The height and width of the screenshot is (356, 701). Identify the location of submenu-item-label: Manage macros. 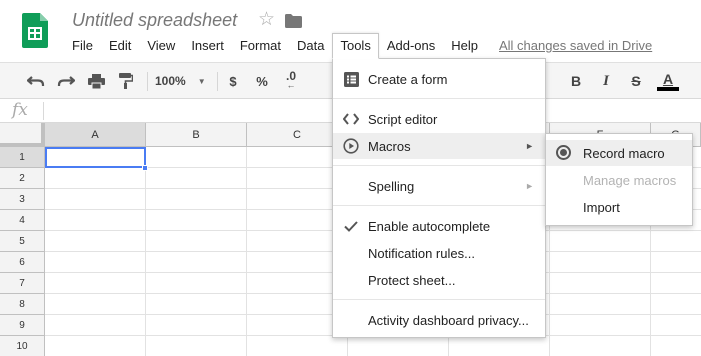
(630, 180).